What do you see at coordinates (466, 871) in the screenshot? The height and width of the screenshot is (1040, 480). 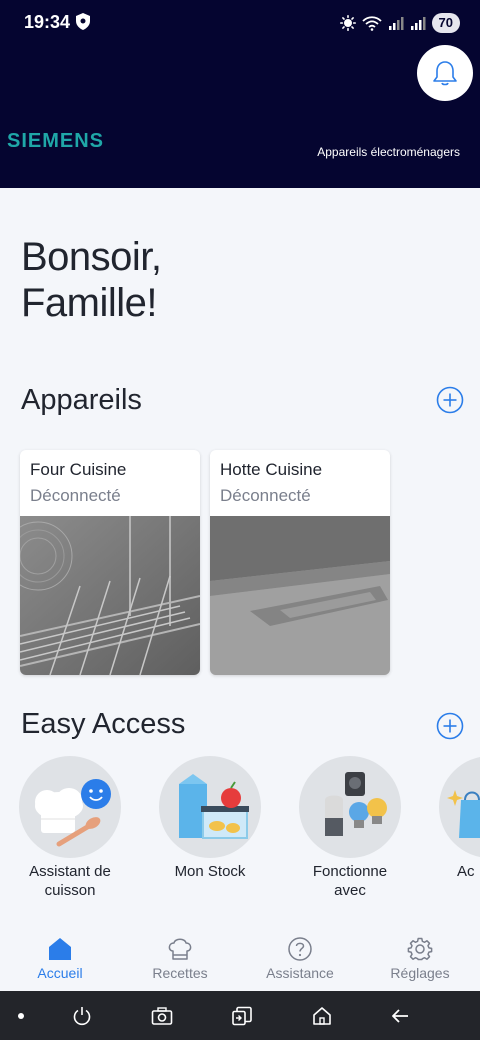 I see `easy-access-label: Ac` at bounding box center [466, 871].